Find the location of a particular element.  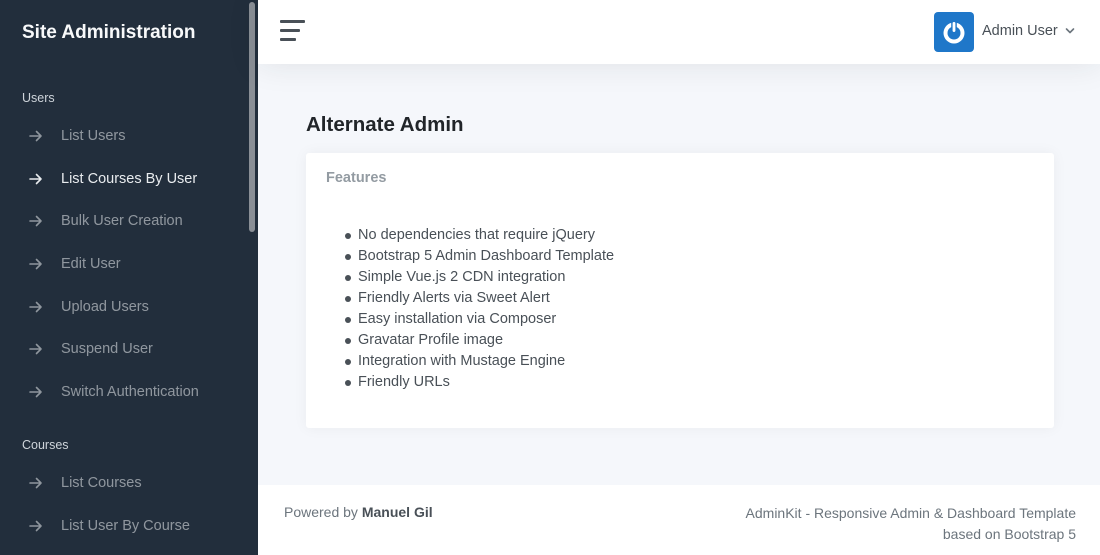

footer-credit: Powered by Manuel Gil is located at coordinates (358, 512).